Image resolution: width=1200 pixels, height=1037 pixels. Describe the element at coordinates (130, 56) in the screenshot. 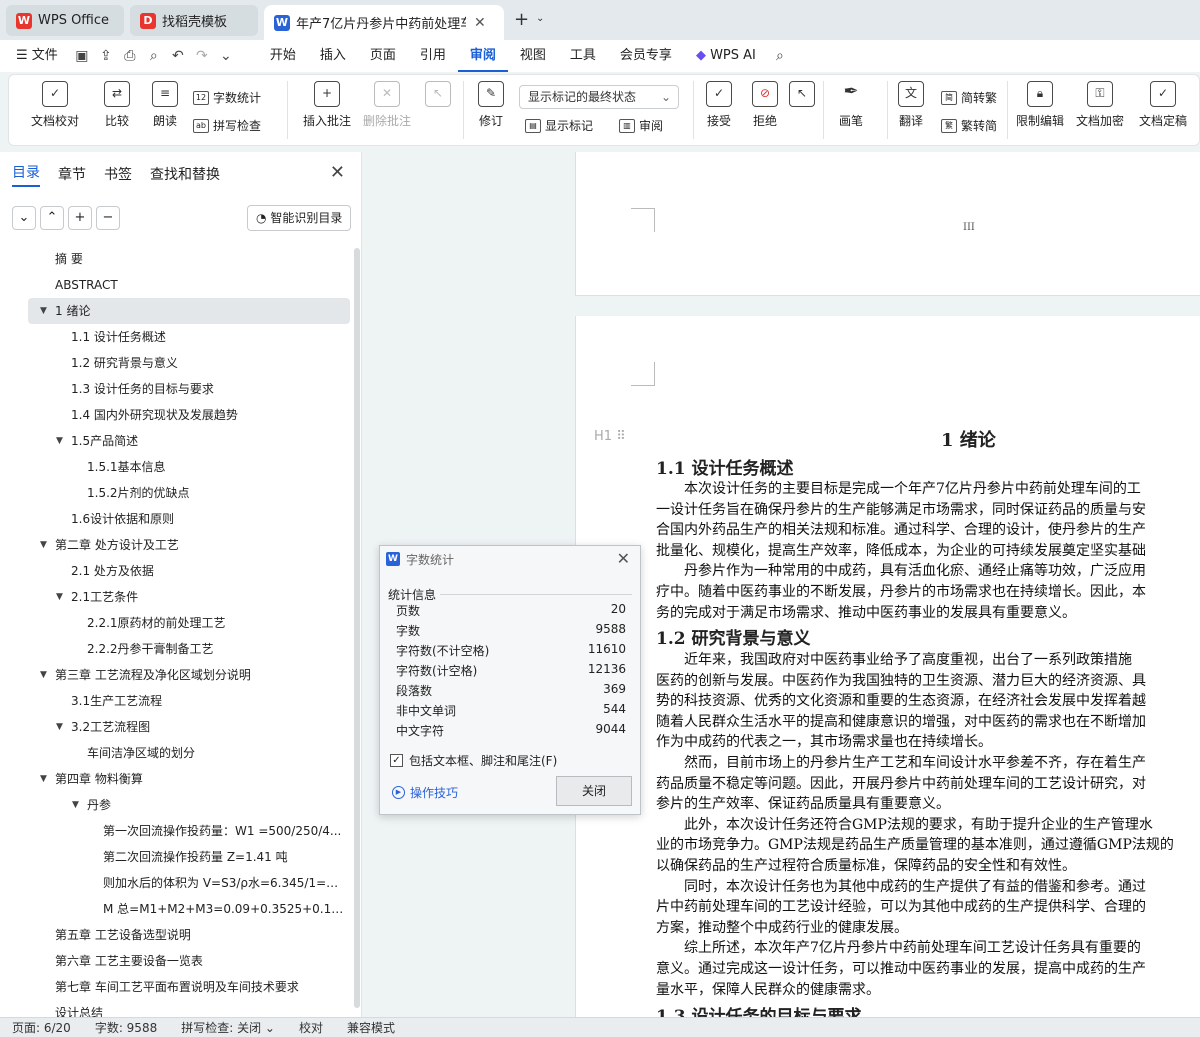

I see `print-icon: ⎙` at that location.